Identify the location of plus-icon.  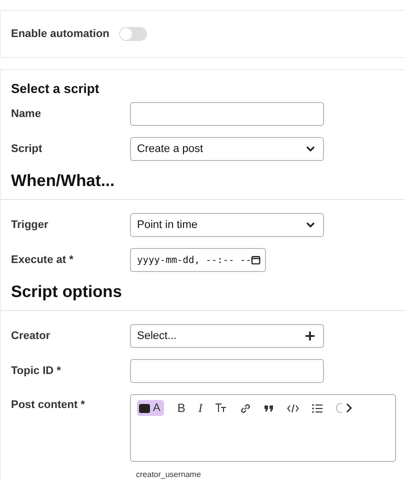
(310, 336).